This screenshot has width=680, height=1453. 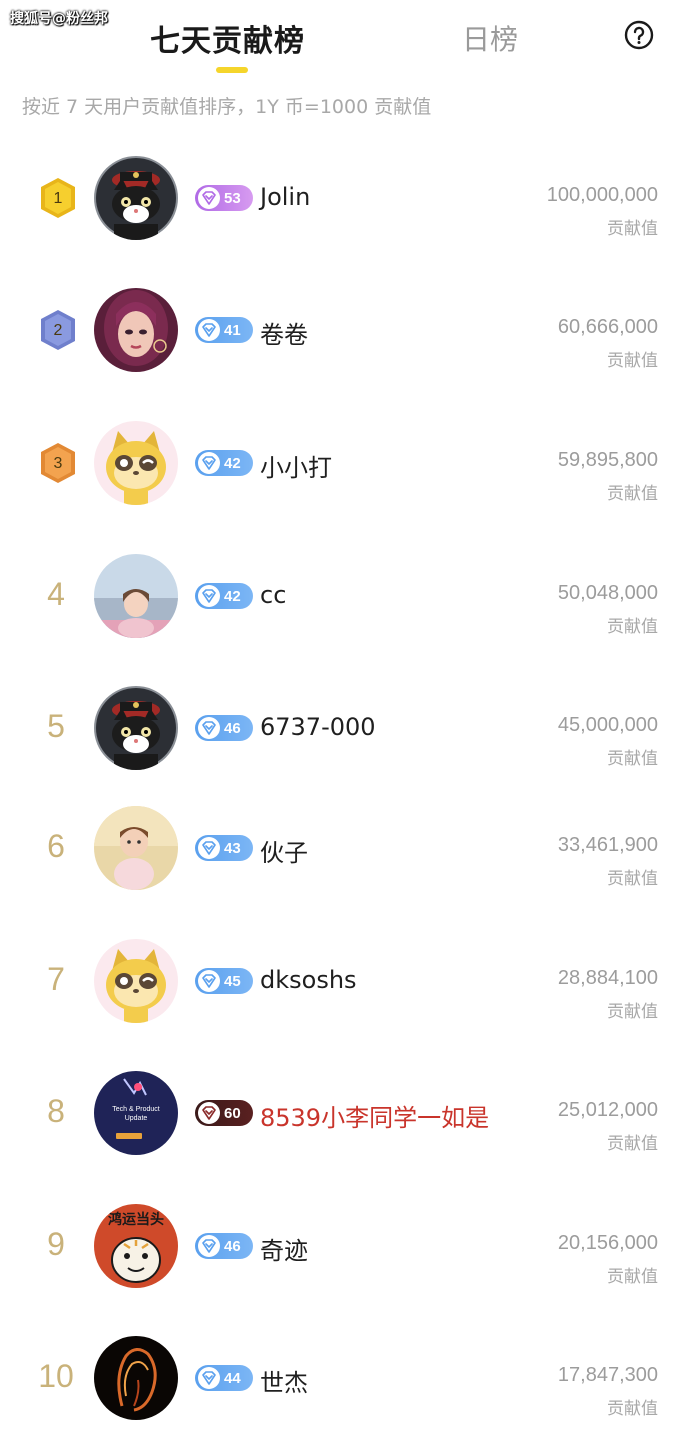 I want to click on toddler-photo-avatar, so click(x=136, y=848).